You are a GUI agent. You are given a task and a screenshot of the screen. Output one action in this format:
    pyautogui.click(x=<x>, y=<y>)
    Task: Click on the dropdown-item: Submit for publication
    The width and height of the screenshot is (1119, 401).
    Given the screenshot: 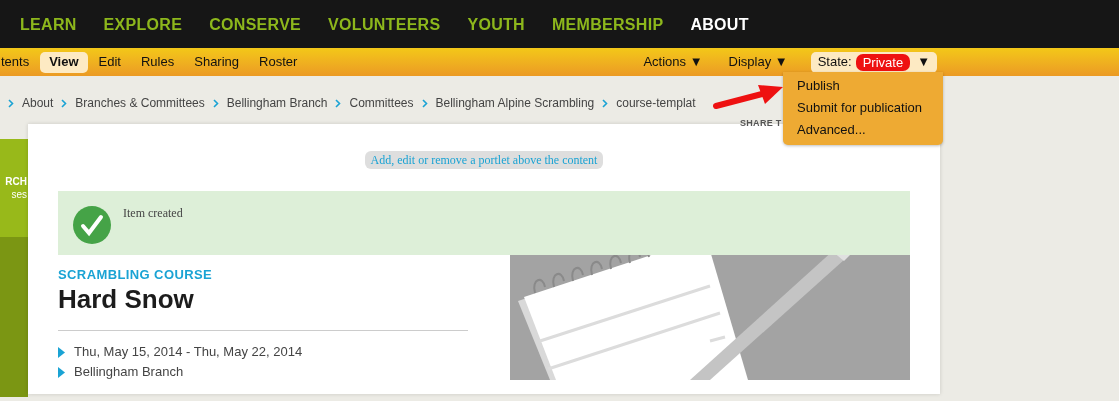 What is the action you would take?
    pyautogui.click(x=863, y=107)
    